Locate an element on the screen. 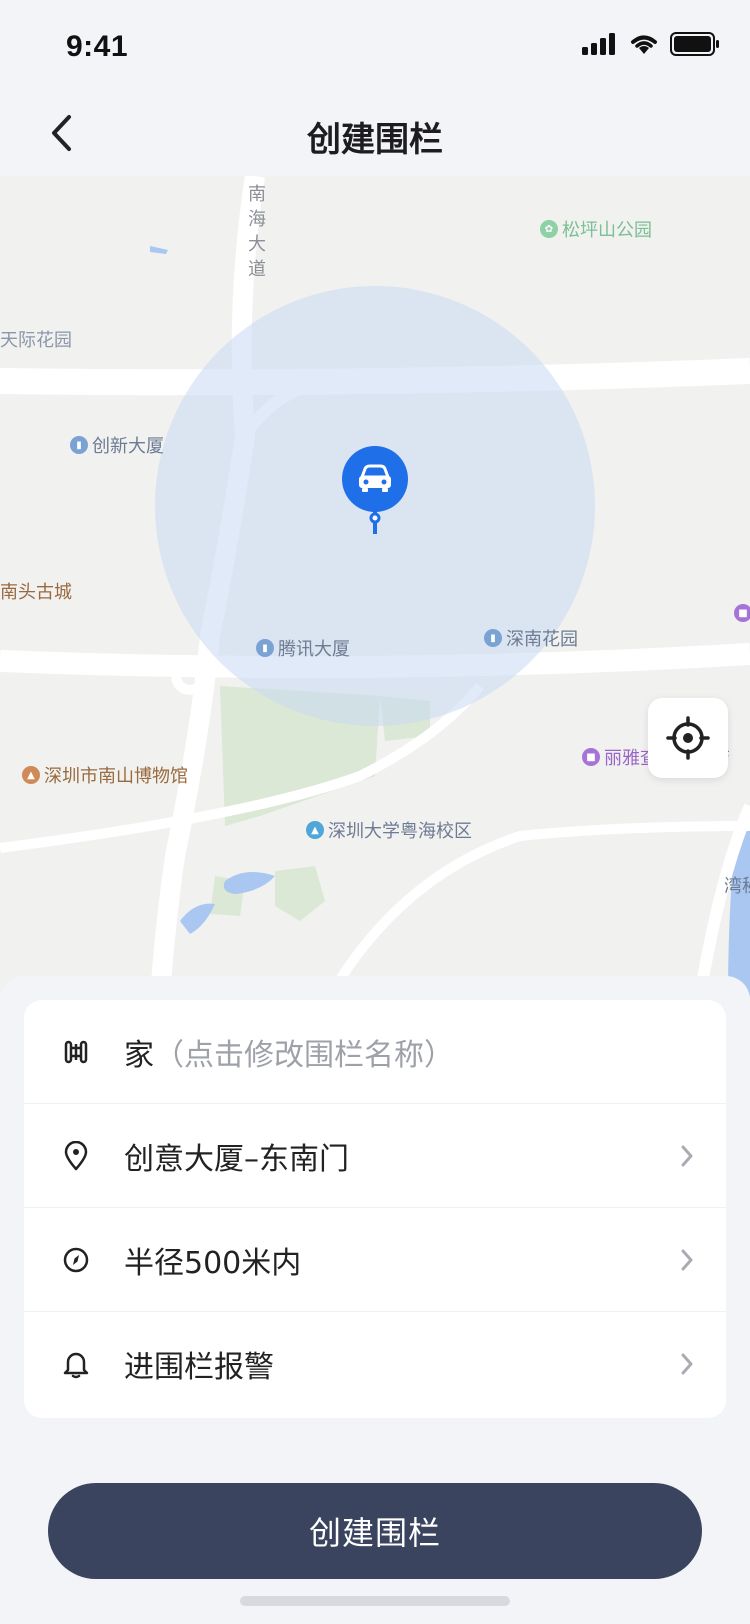  road-label: 南 海 大 道 is located at coordinates (257, 232).